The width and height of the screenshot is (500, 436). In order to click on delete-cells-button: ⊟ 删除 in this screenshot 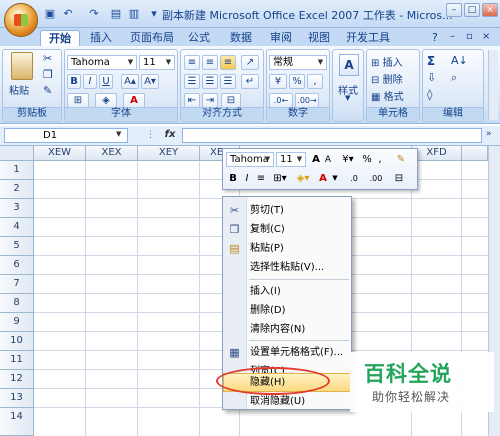, I will do `click(387, 78)`.